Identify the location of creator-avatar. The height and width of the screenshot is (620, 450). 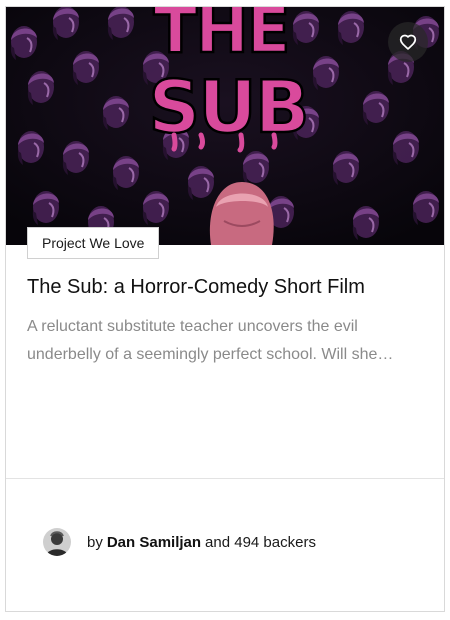
(57, 542).